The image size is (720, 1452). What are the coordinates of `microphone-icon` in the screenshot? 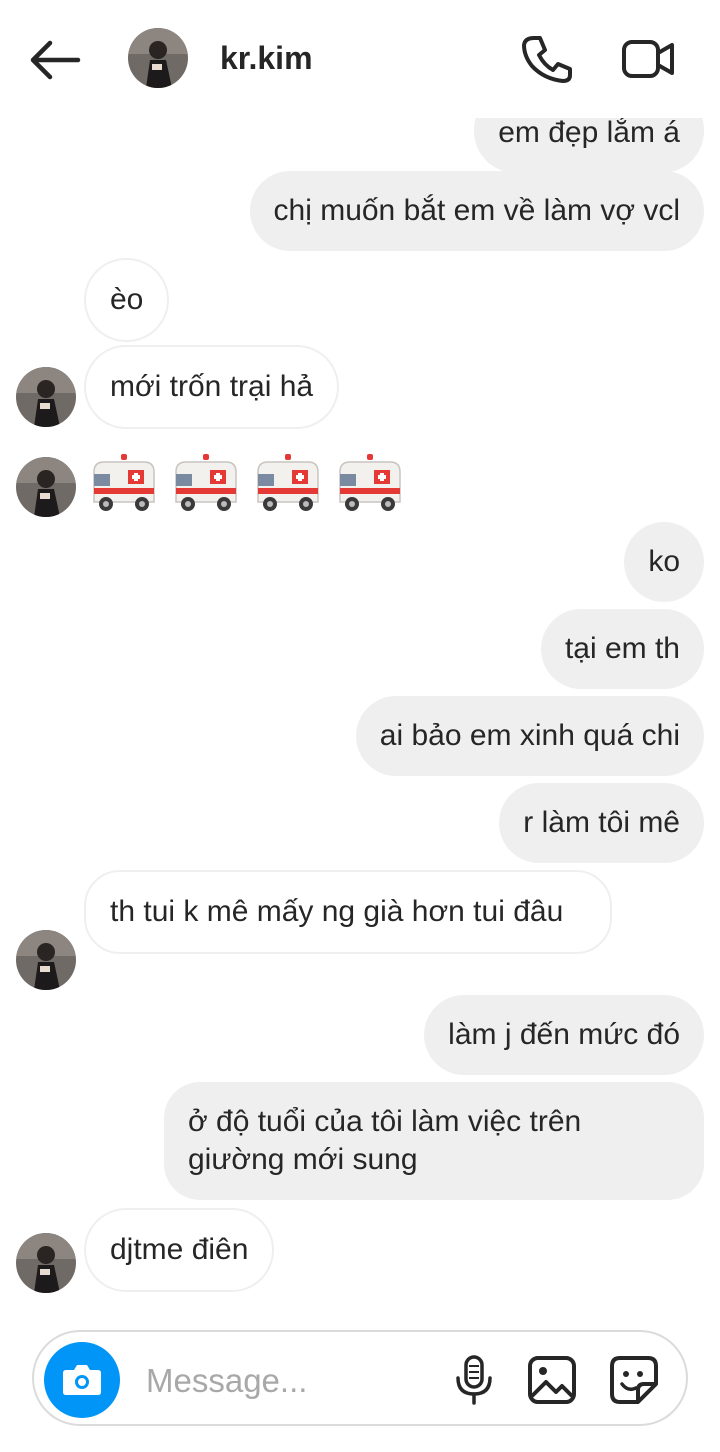 It's located at (474, 1380).